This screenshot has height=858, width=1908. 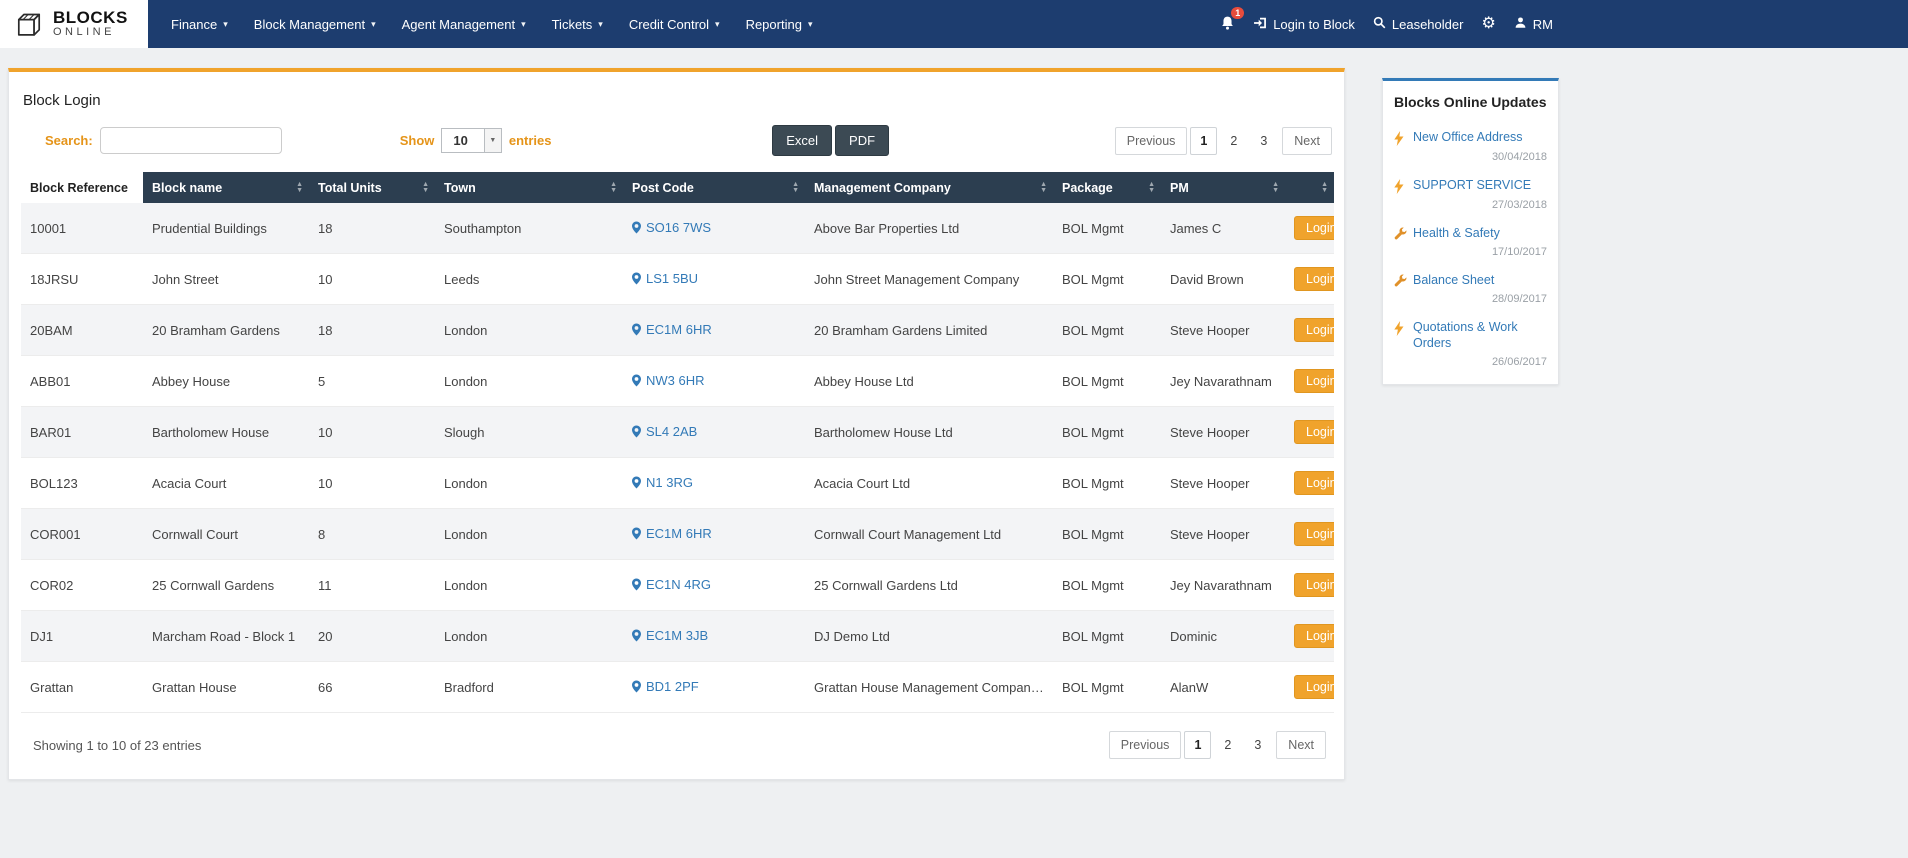 What do you see at coordinates (1468, 137) in the screenshot?
I see `update-link: New Office Address` at bounding box center [1468, 137].